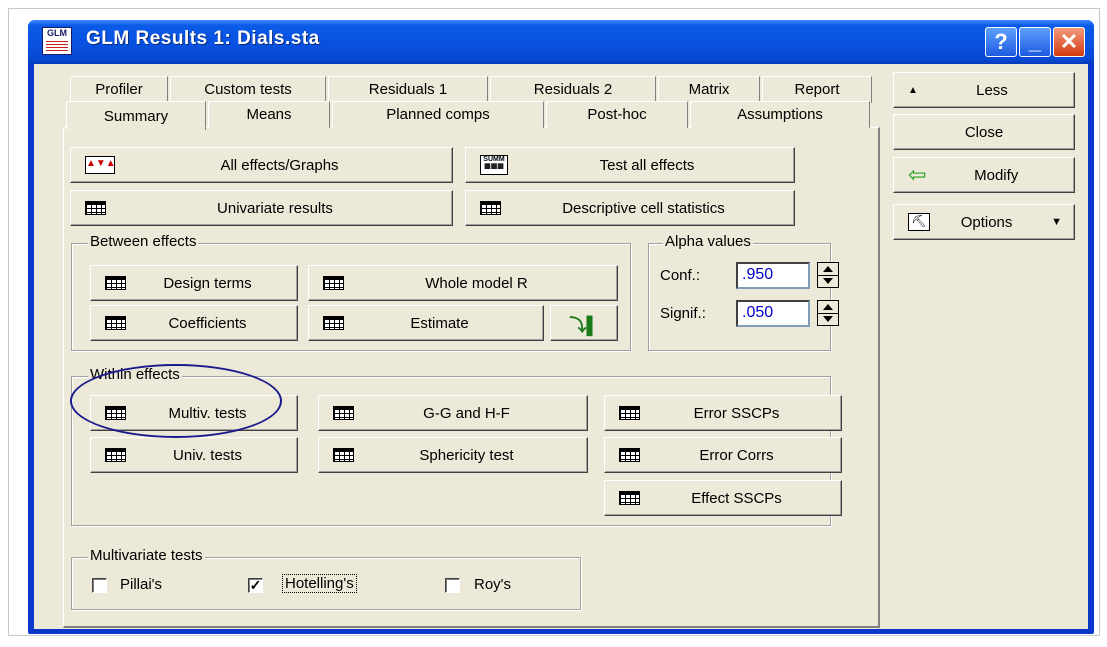 The width and height of the screenshot is (1107, 647). Describe the element at coordinates (203, 38) in the screenshot. I see `window-title: GLM Results 1: Dials.sta` at that location.